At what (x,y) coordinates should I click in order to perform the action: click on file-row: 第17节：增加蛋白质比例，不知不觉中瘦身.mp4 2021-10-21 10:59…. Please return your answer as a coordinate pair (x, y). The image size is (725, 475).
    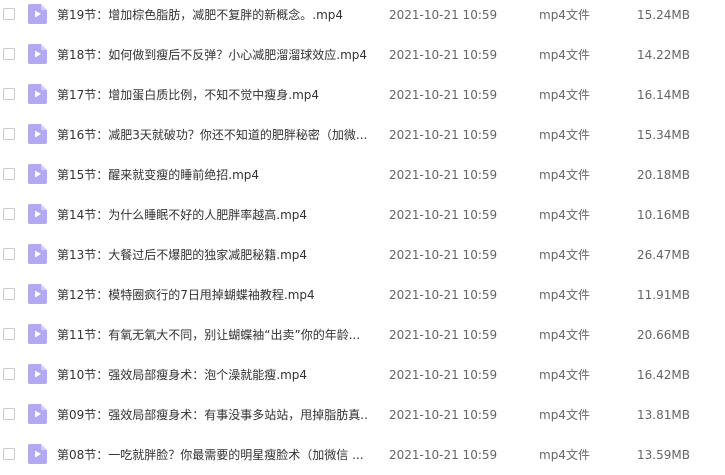
    Looking at the image, I should click on (362, 95).